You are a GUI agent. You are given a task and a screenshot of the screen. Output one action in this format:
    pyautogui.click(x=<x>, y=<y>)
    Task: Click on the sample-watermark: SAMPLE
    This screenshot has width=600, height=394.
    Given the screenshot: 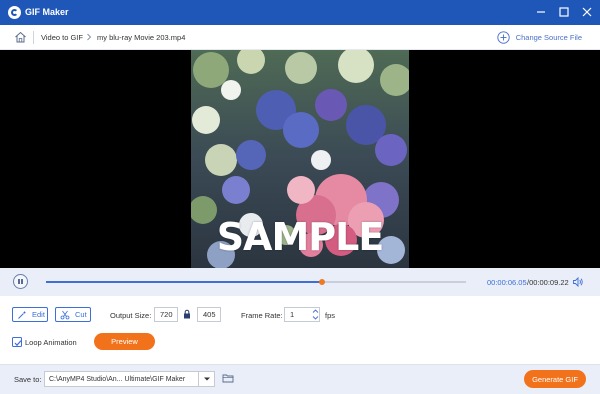 What is the action you would take?
    pyautogui.click(x=300, y=237)
    